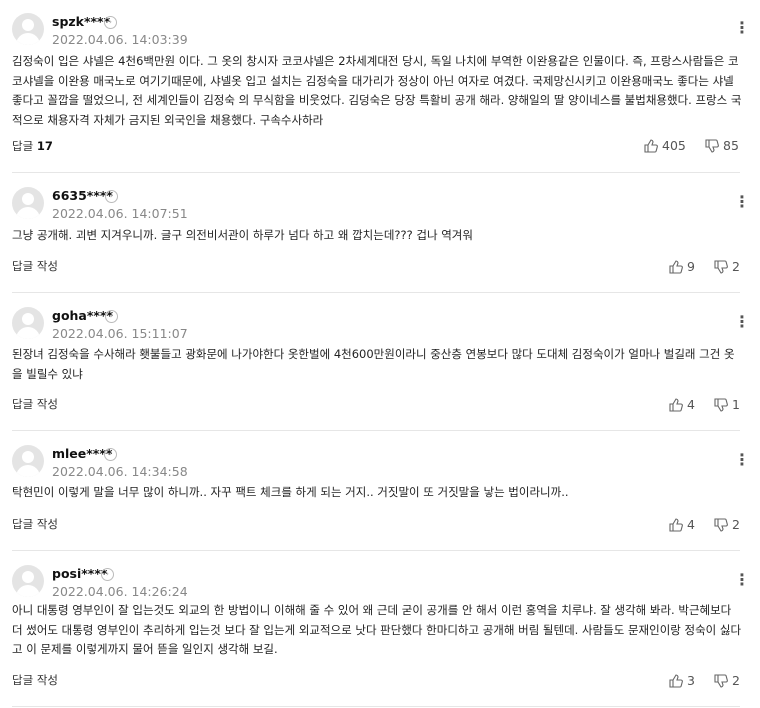 Image resolution: width=760 pixels, height=708 pixels. I want to click on like-button: 405, so click(665, 145).